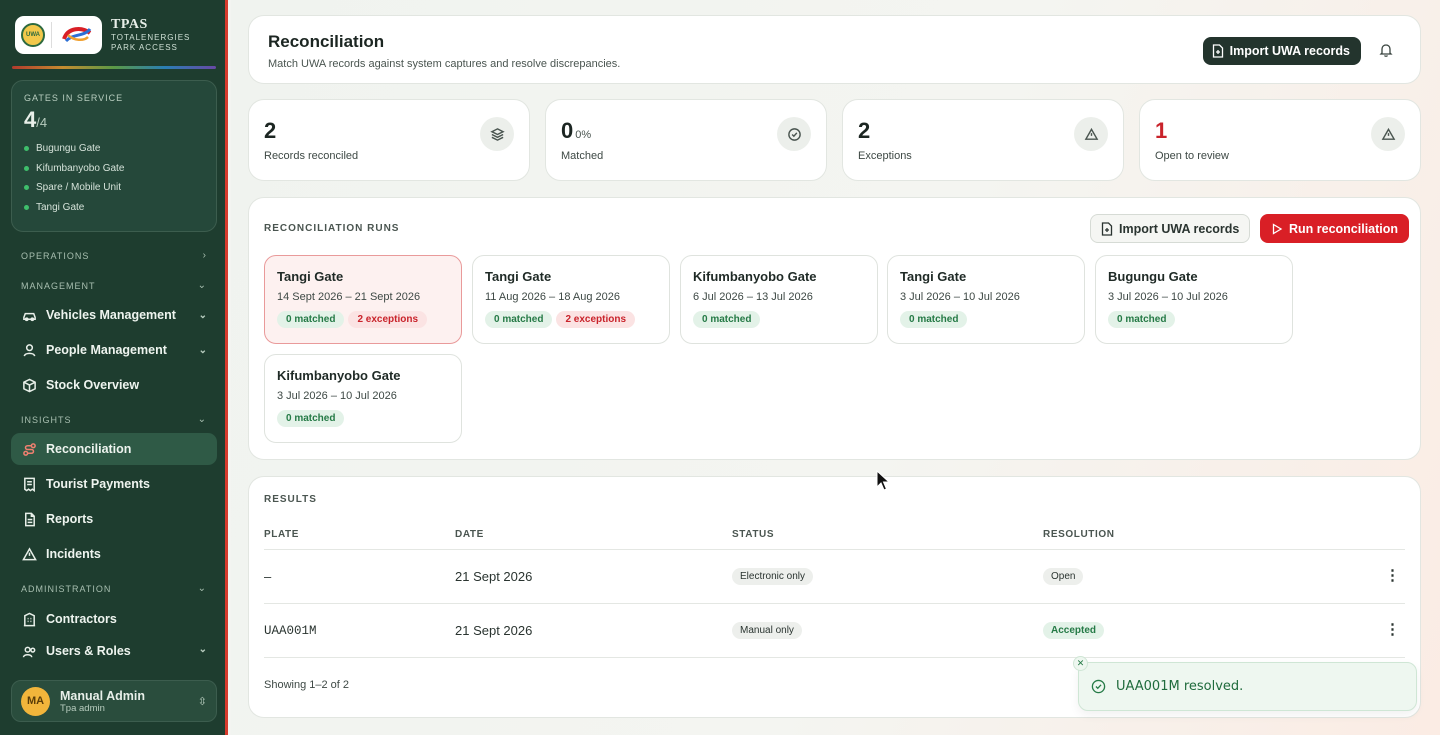 Image resolution: width=1440 pixels, height=735 pixels. I want to click on section-label: MANAGEMENT, so click(58, 285).